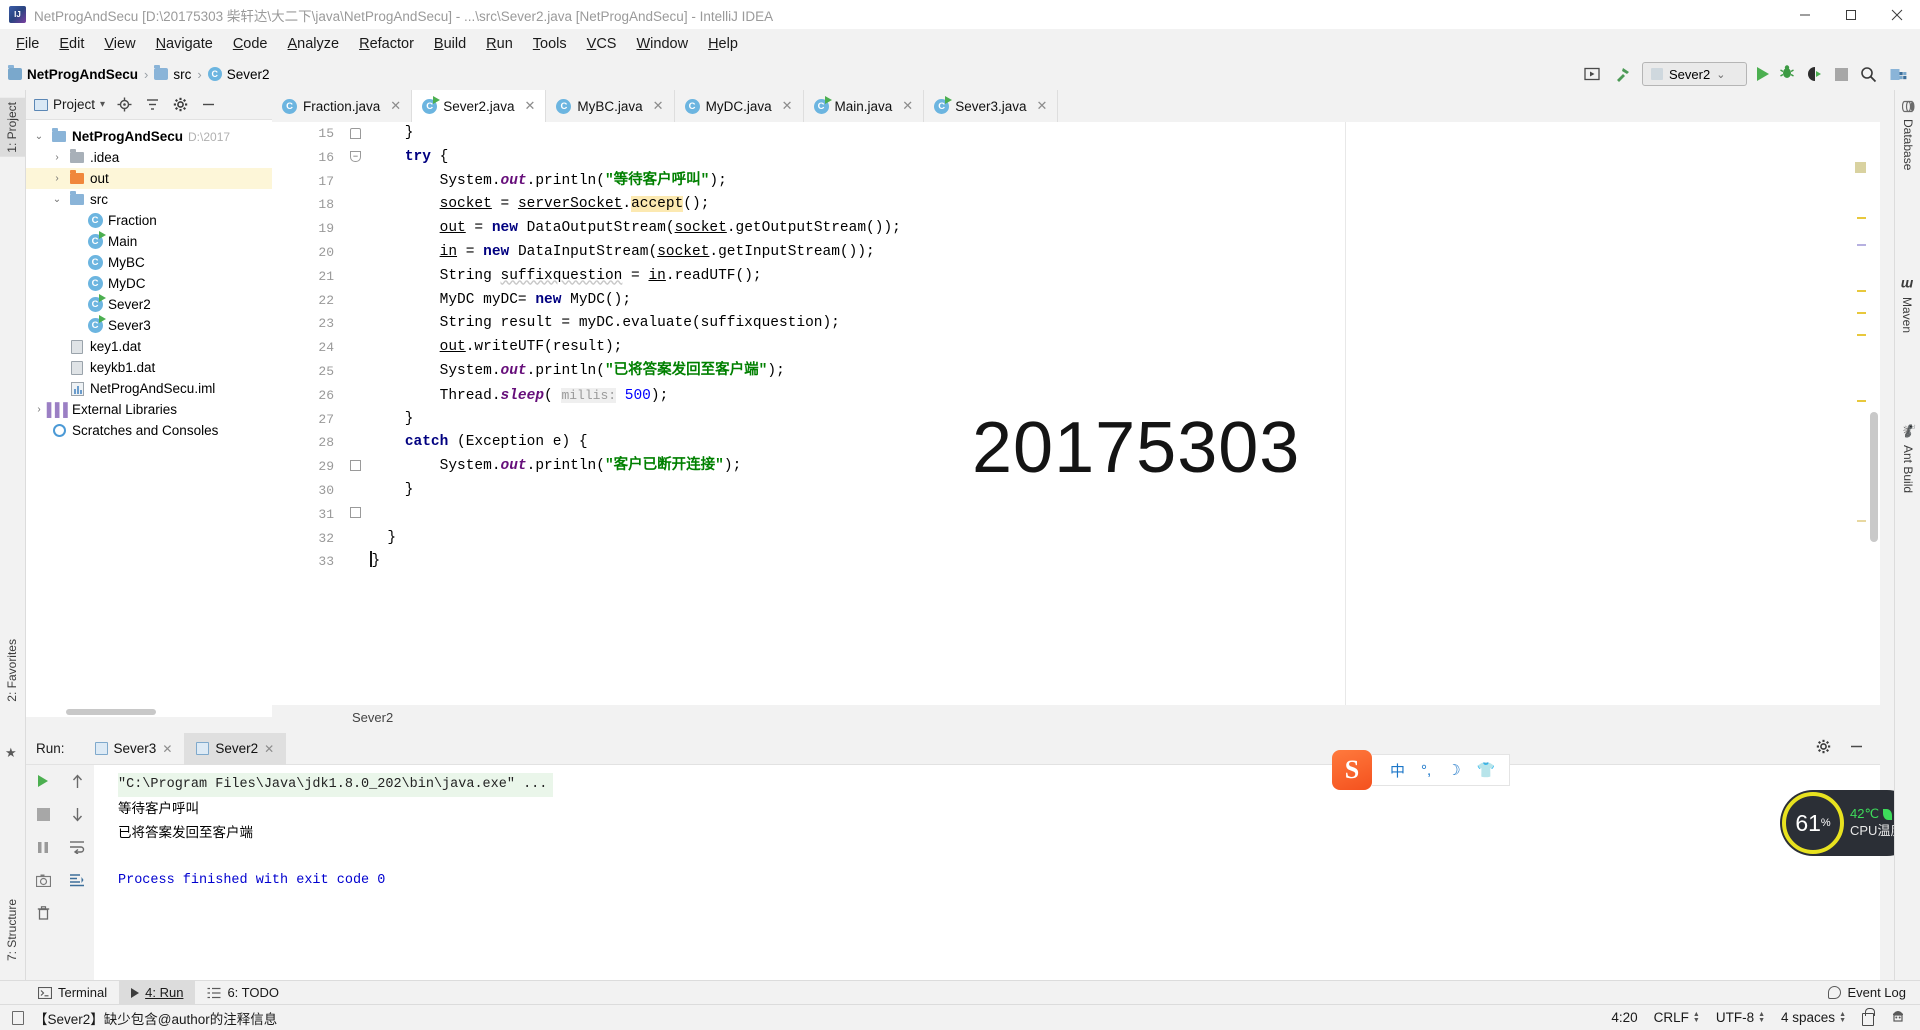 Image resolution: width=1920 pixels, height=1030 pixels. What do you see at coordinates (111, 712) in the screenshot?
I see `project-horizontal-scrollbar` at bounding box center [111, 712].